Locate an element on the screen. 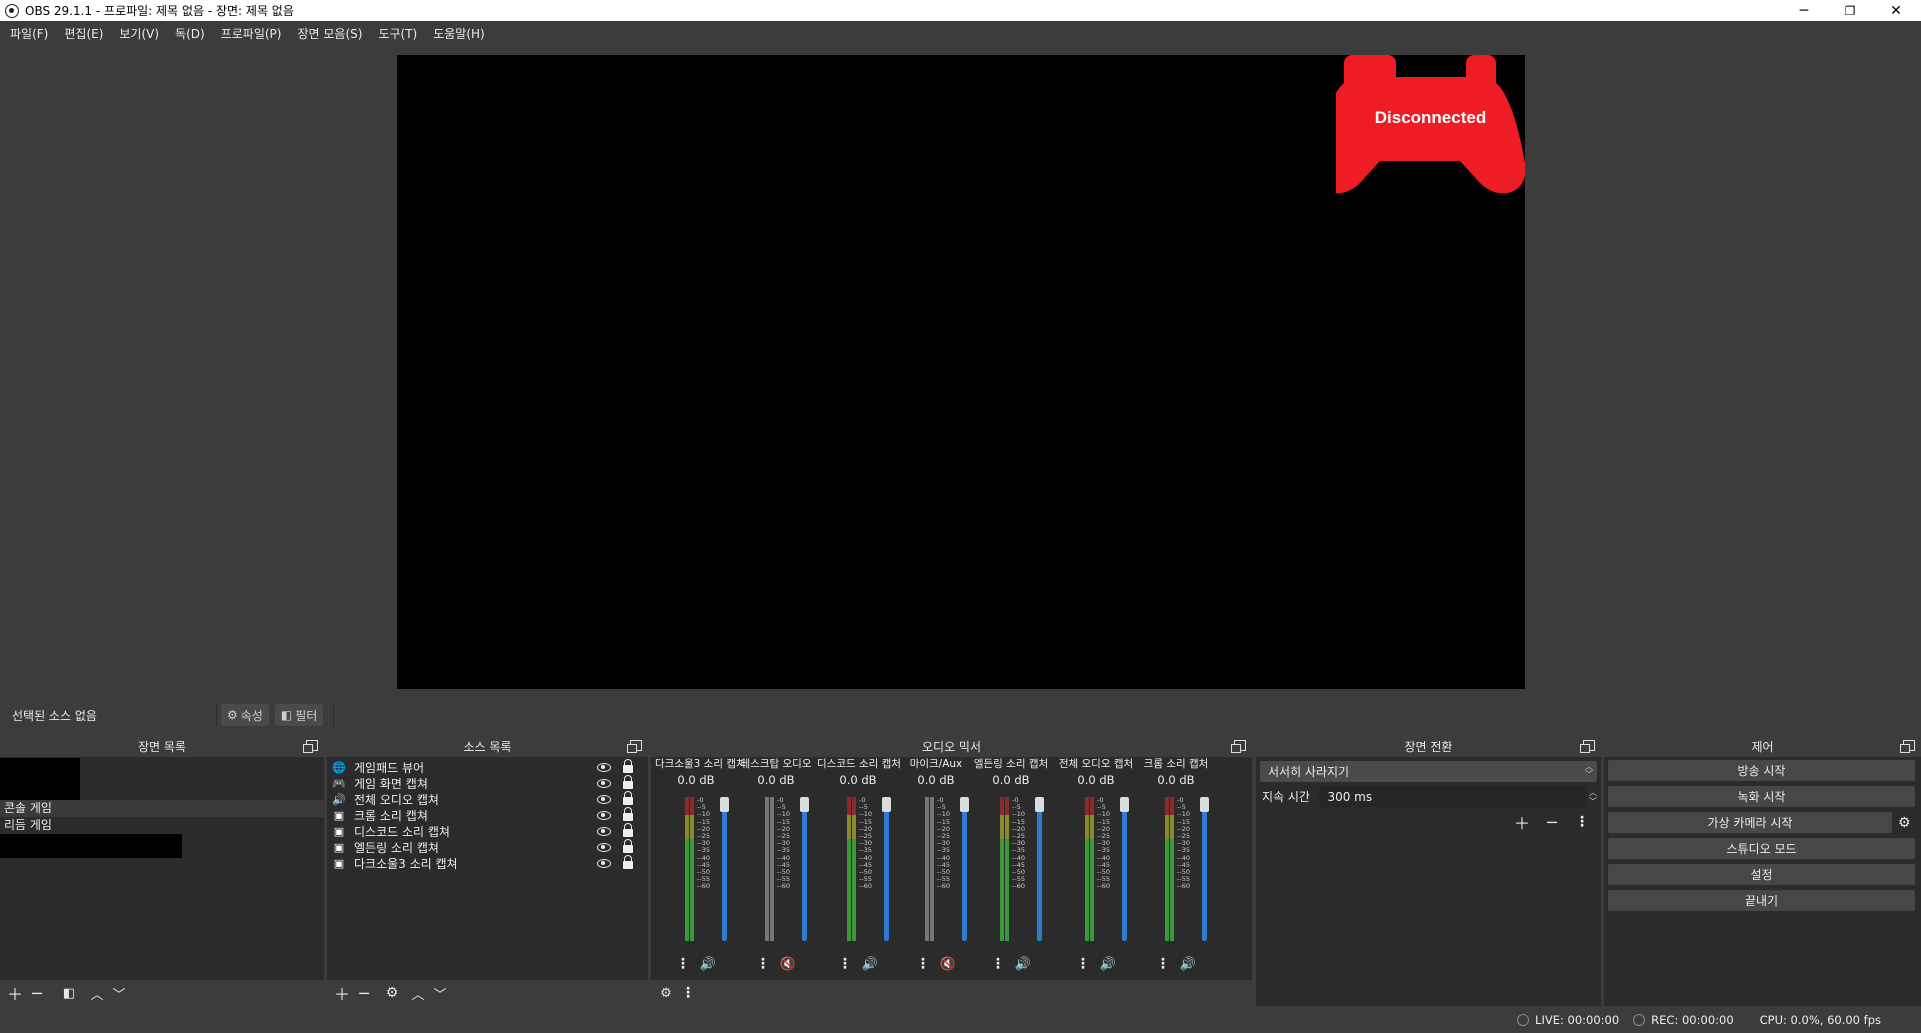 The height and width of the screenshot is (1033, 1921). menu-docks: 독(D) is located at coordinates (190, 33).